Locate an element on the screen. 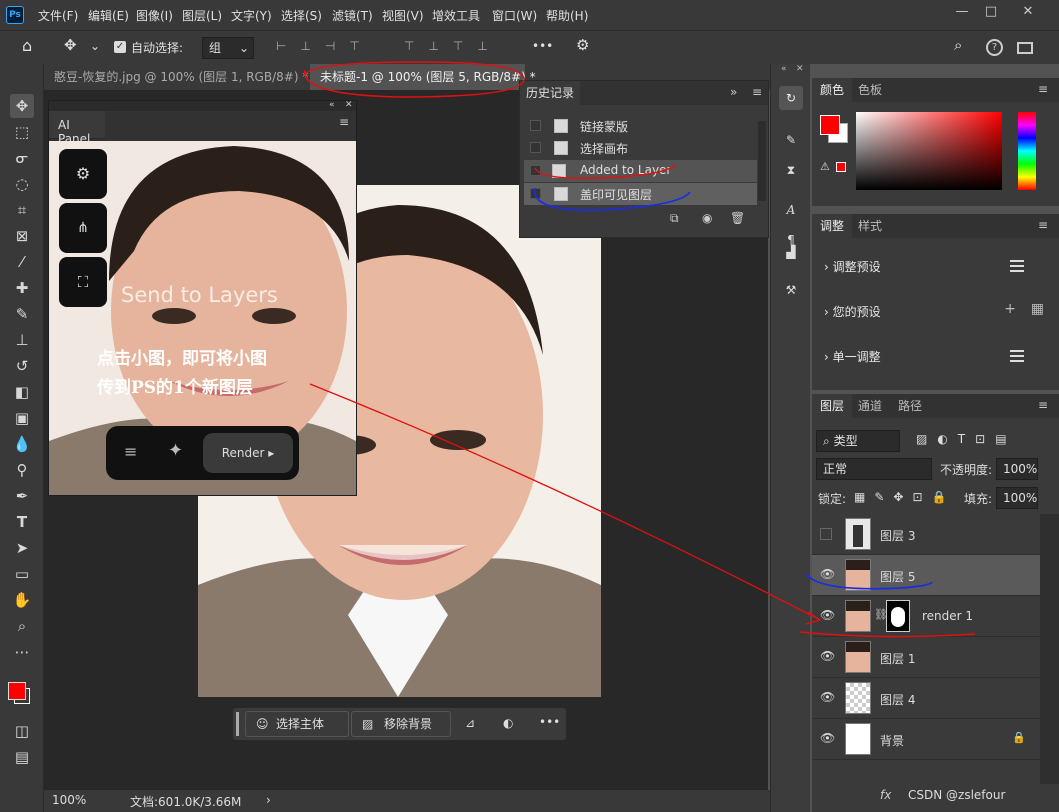  background-color-swatch is located at coordinates (17, 691).